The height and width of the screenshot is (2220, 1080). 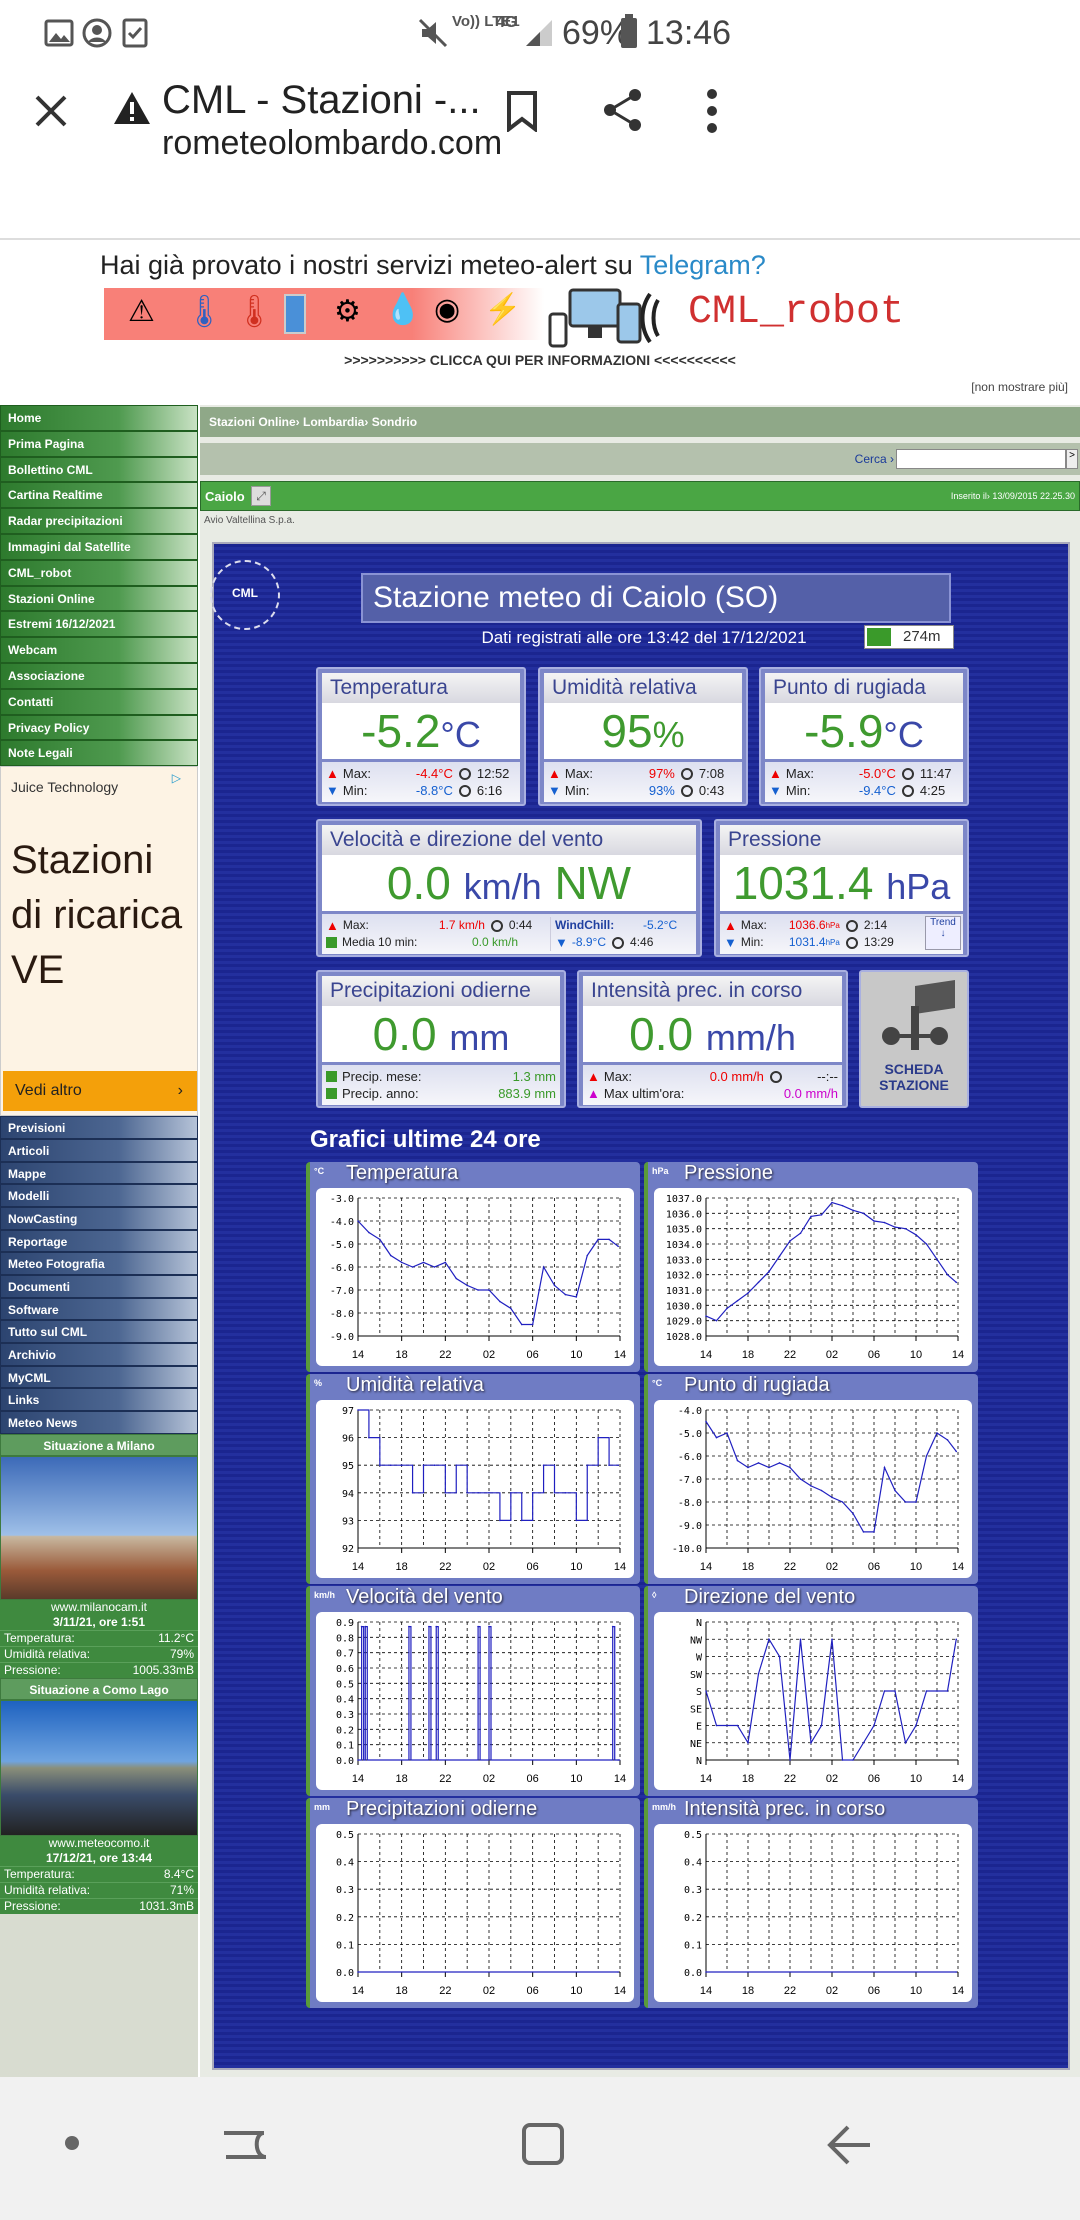 I want to click on overview-icon, so click(x=543, y=2144).